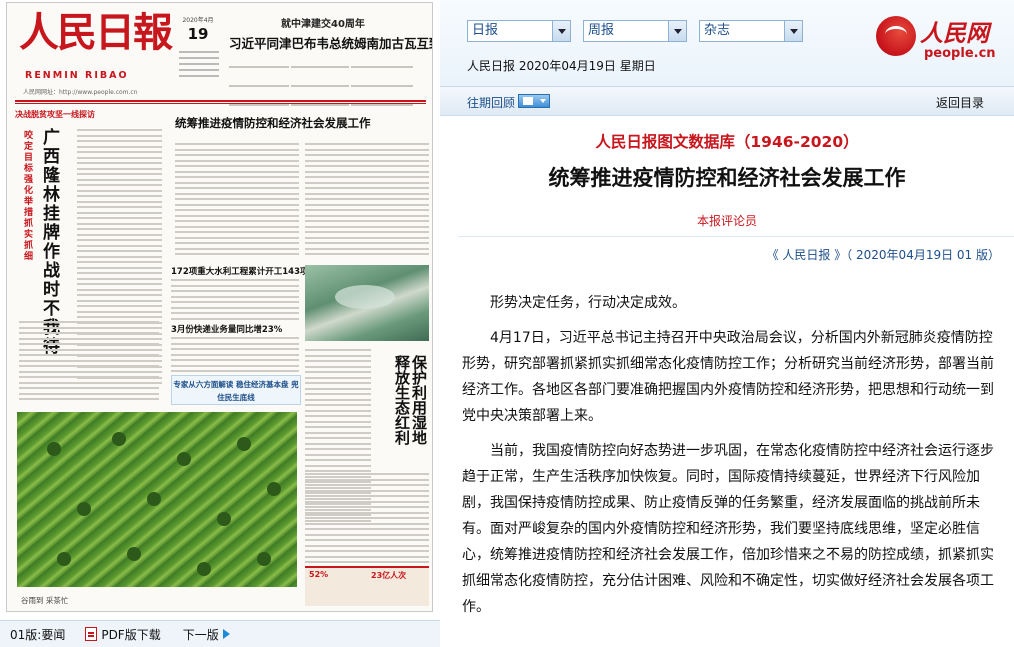 This screenshot has width=1014, height=647. What do you see at coordinates (960, 53) in the screenshot?
I see `brand-name-en: people.cn` at bounding box center [960, 53].